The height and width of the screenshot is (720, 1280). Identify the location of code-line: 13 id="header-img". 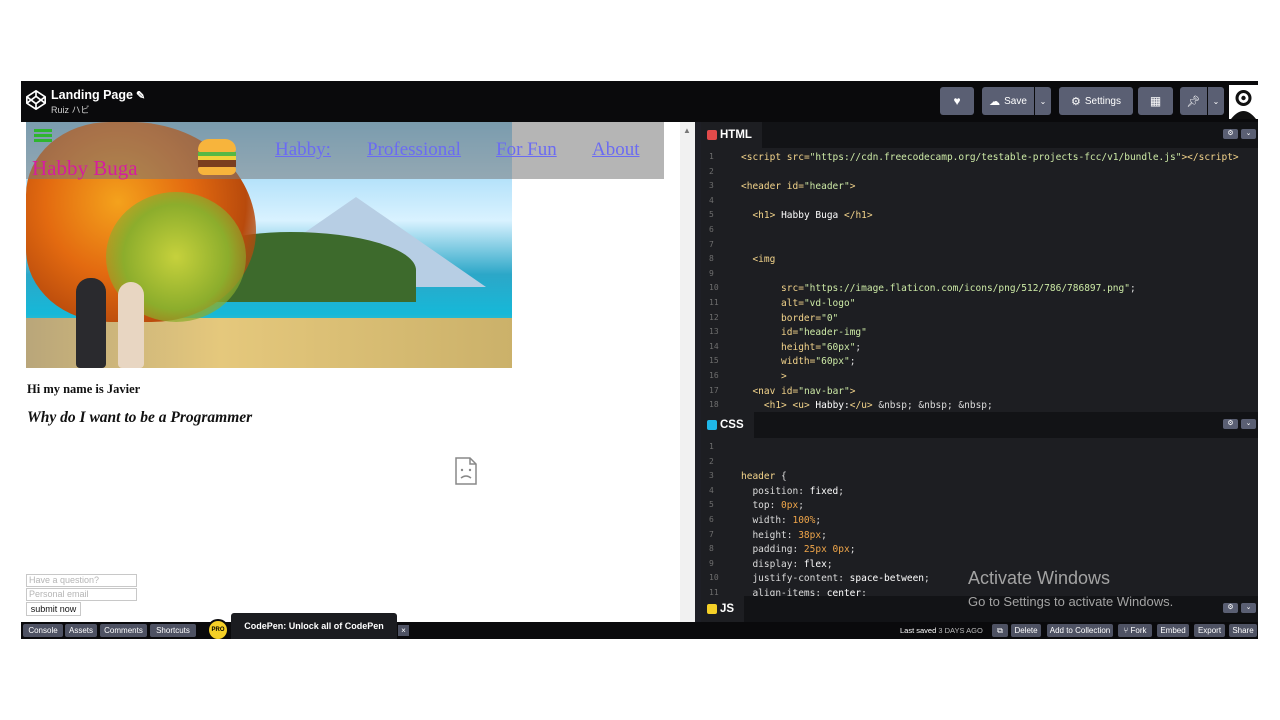
(976, 334).